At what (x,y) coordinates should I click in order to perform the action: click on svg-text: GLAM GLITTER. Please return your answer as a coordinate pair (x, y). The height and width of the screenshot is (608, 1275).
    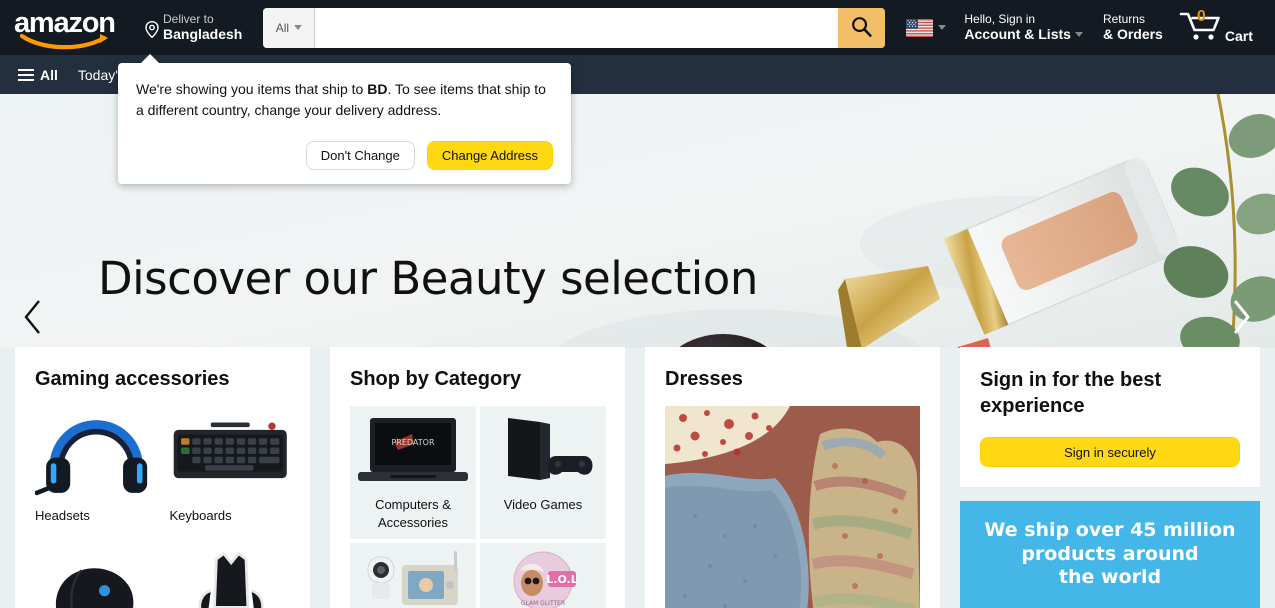
    Looking at the image, I should click on (543, 603).